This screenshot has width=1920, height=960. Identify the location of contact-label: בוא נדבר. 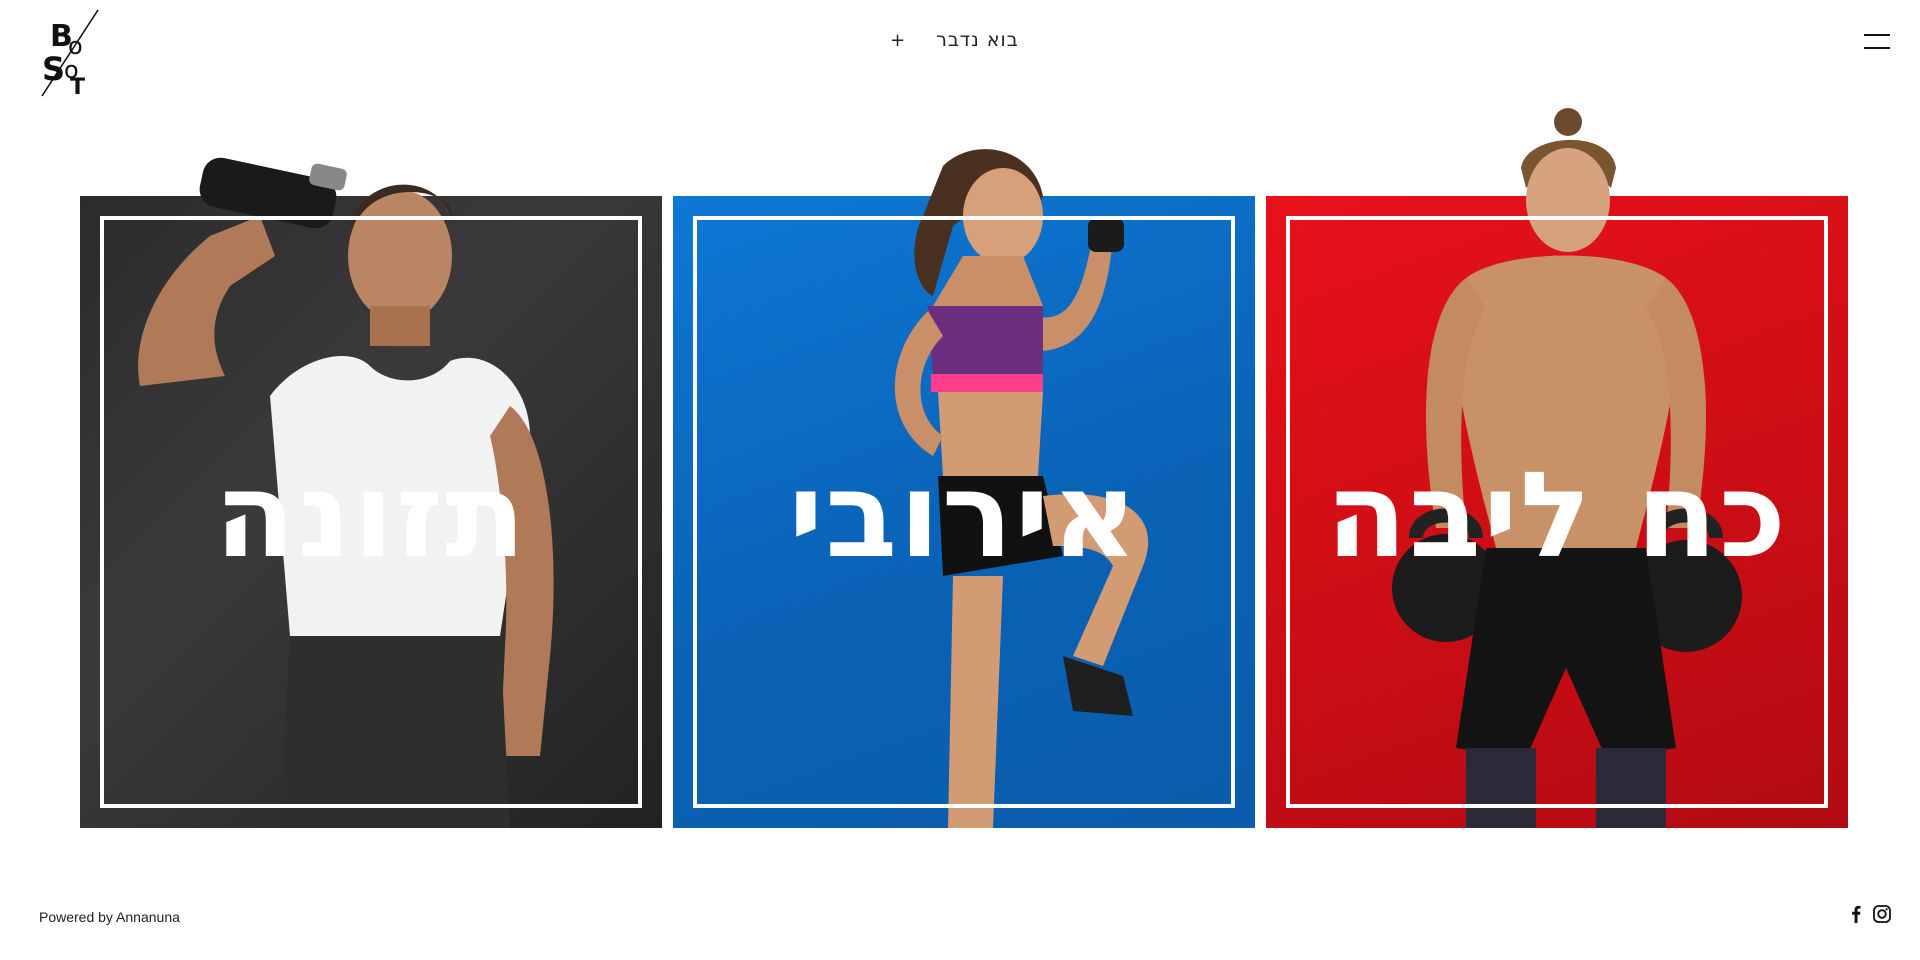
(981, 42).